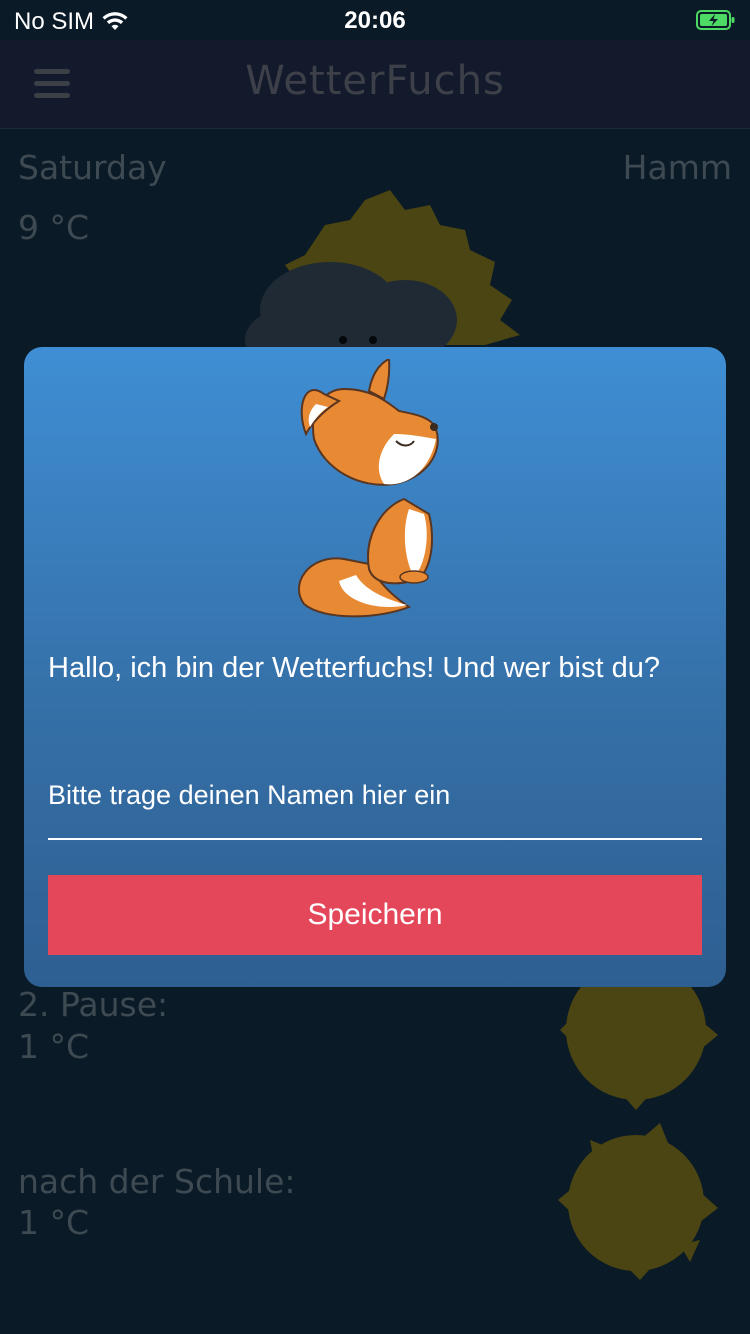  What do you see at coordinates (375, 915) in the screenshot?
I see `save-button: Speichern` at bounding box center [375, 915].